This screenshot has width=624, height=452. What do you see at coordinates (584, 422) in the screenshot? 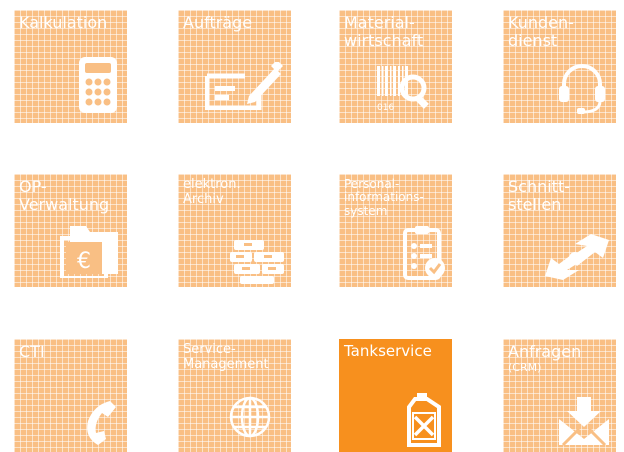
I see `inbox-download-icon` at bounding box center [584, 422].